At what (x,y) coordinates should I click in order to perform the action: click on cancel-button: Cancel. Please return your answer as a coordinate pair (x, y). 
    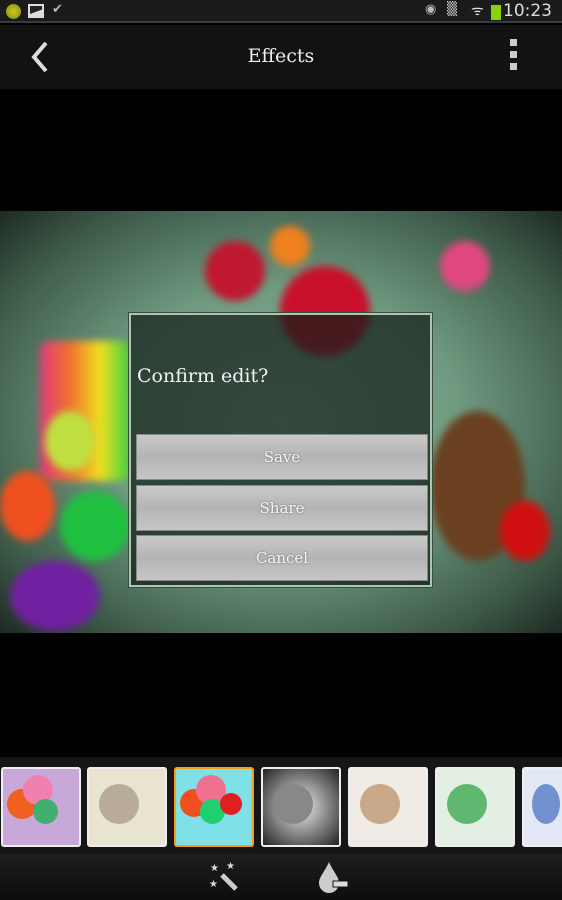
    Looking at the image, I should click on (282, 558).